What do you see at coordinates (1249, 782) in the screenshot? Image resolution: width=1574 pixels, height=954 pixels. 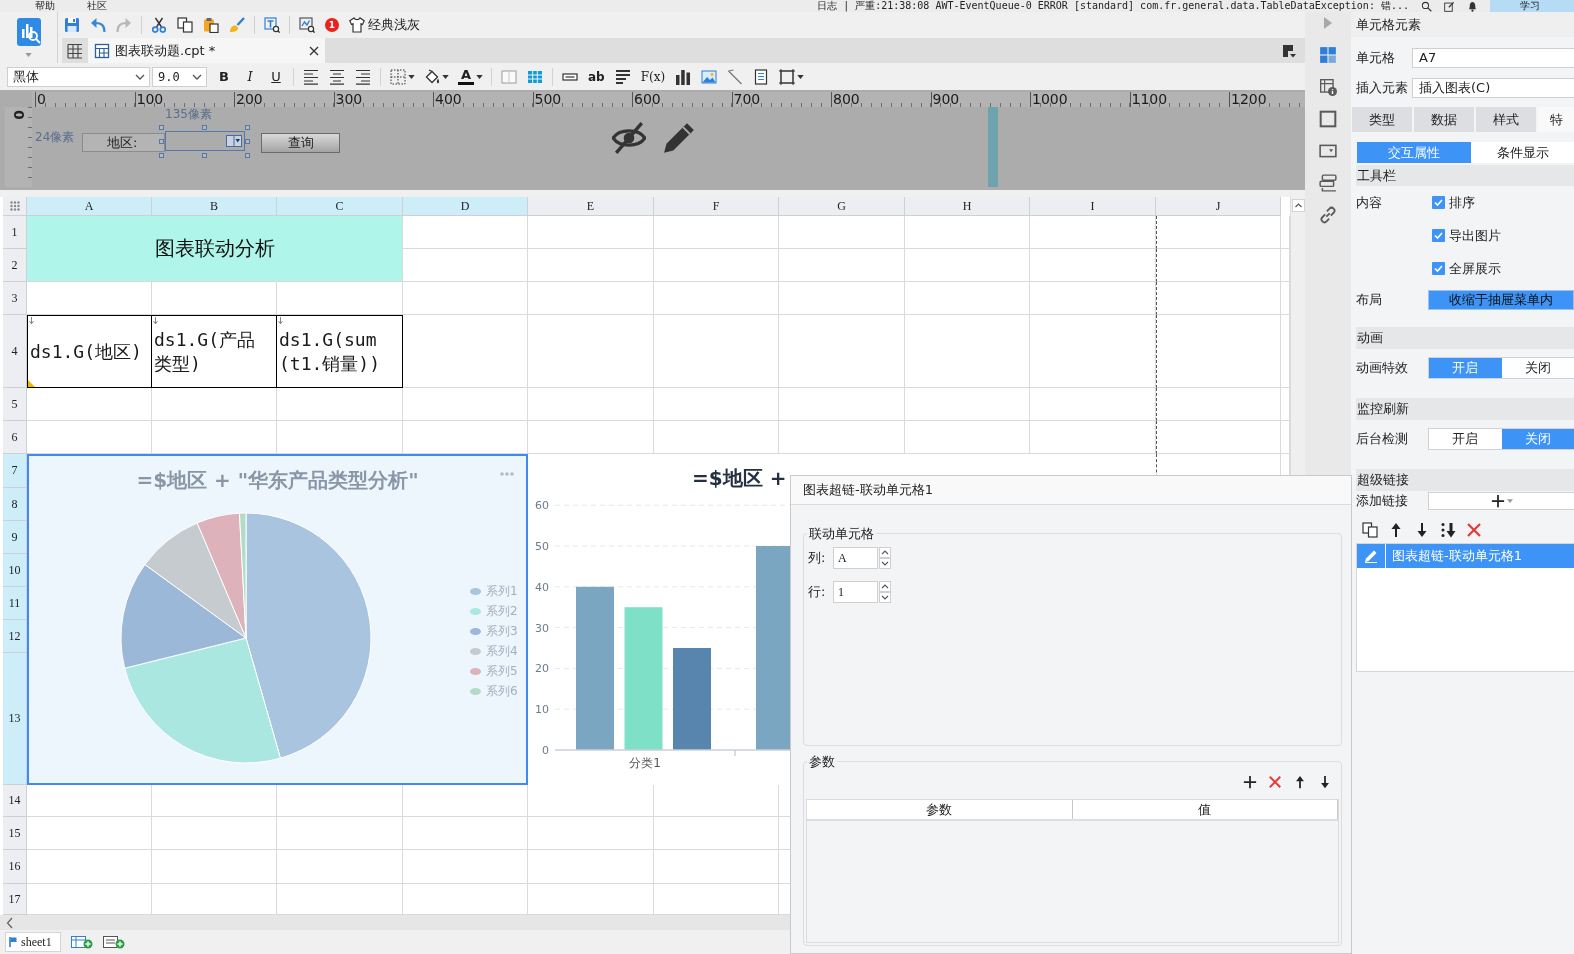 I see `plus-icon` at bounding box center [1249, 782].